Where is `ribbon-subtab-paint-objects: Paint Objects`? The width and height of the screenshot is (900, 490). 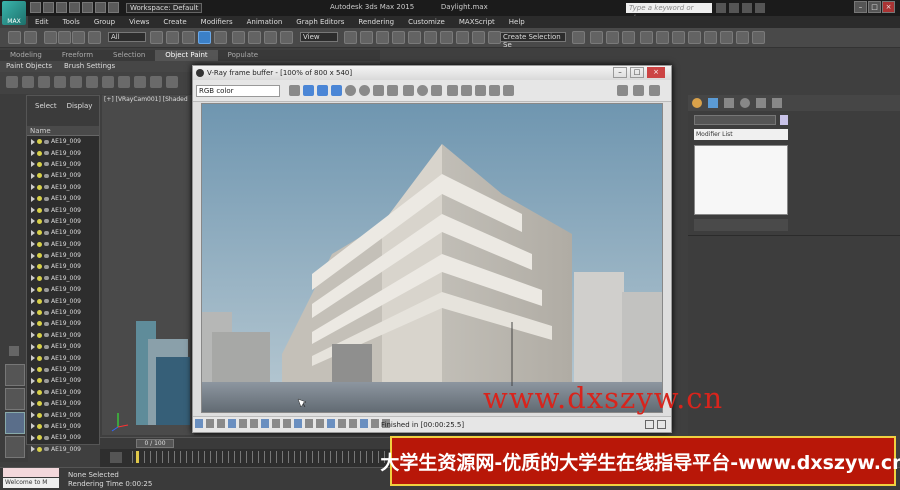
ribbon-subtab-paint-objects: Paint Objects is located at coordinates (29, 66).